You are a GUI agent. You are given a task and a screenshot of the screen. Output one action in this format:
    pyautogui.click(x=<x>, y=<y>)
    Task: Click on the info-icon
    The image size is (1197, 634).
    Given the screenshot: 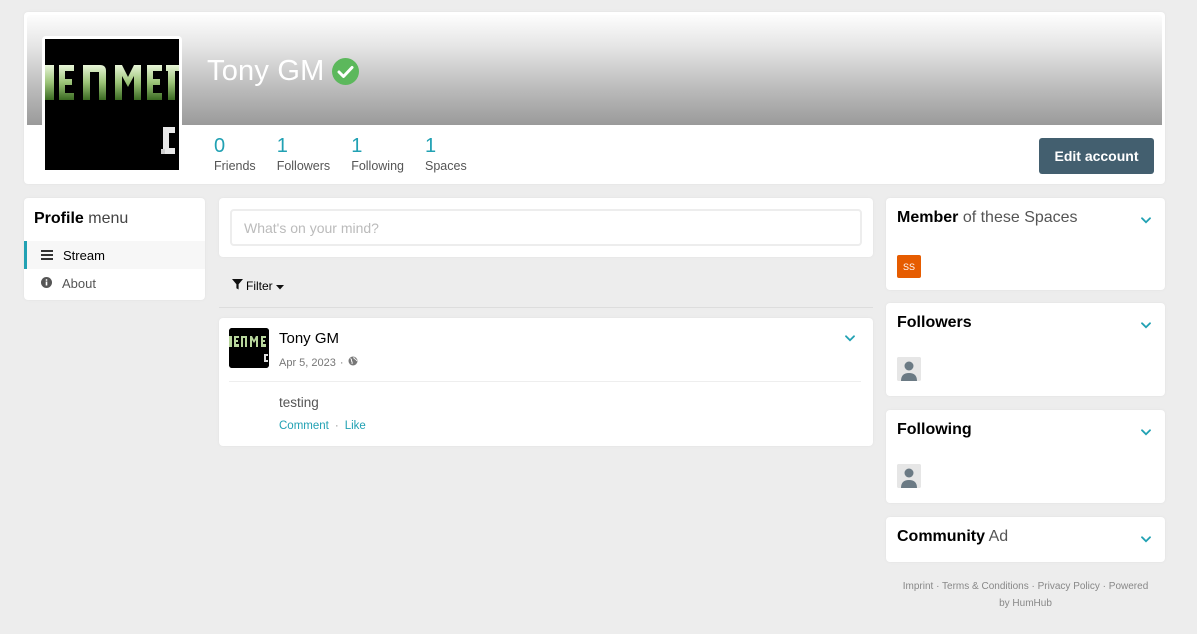 What is the action you would take?
    pyautogui.click(x=46, y=283)
    